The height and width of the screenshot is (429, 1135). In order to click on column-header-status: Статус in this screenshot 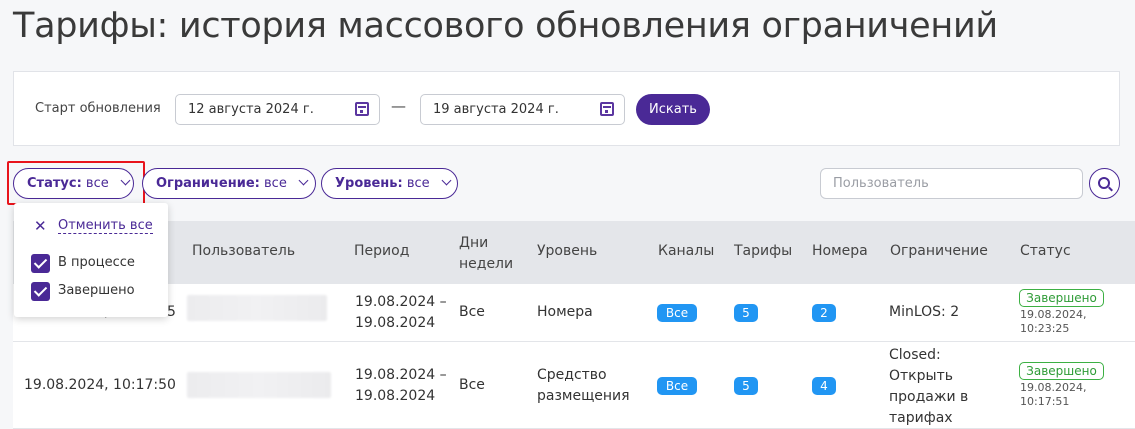, I will do `click(1045, 251)`.